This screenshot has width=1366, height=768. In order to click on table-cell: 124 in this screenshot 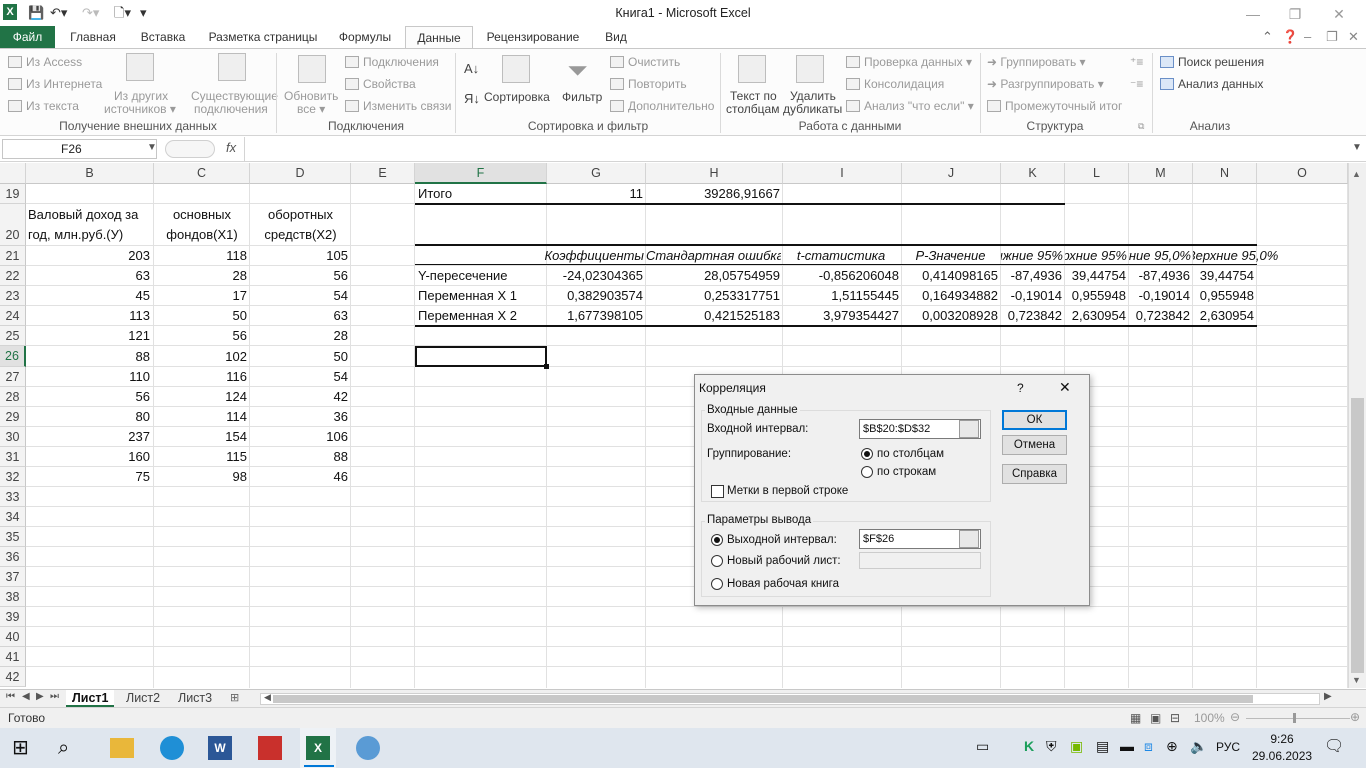, I will do `click(200, 397)`.